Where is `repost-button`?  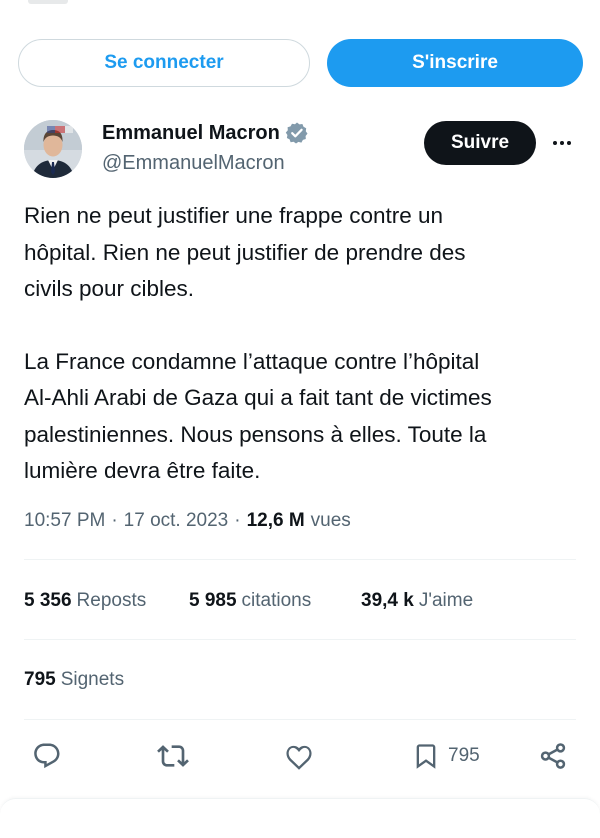
repost-button is located at coordinates (173, 756).